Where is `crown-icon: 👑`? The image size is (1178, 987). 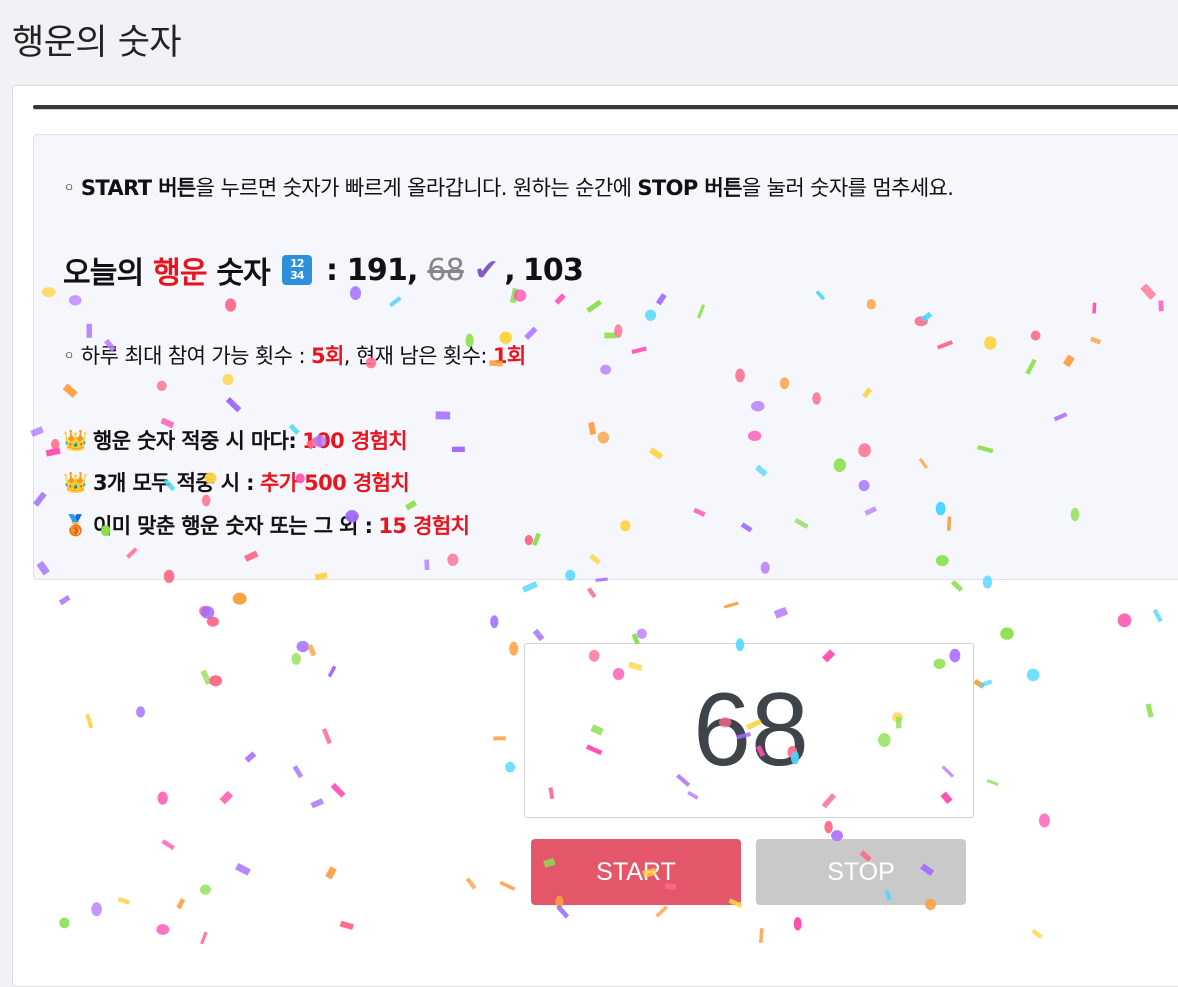 crown-icon: 👑 is located at coordinates (75, 440).